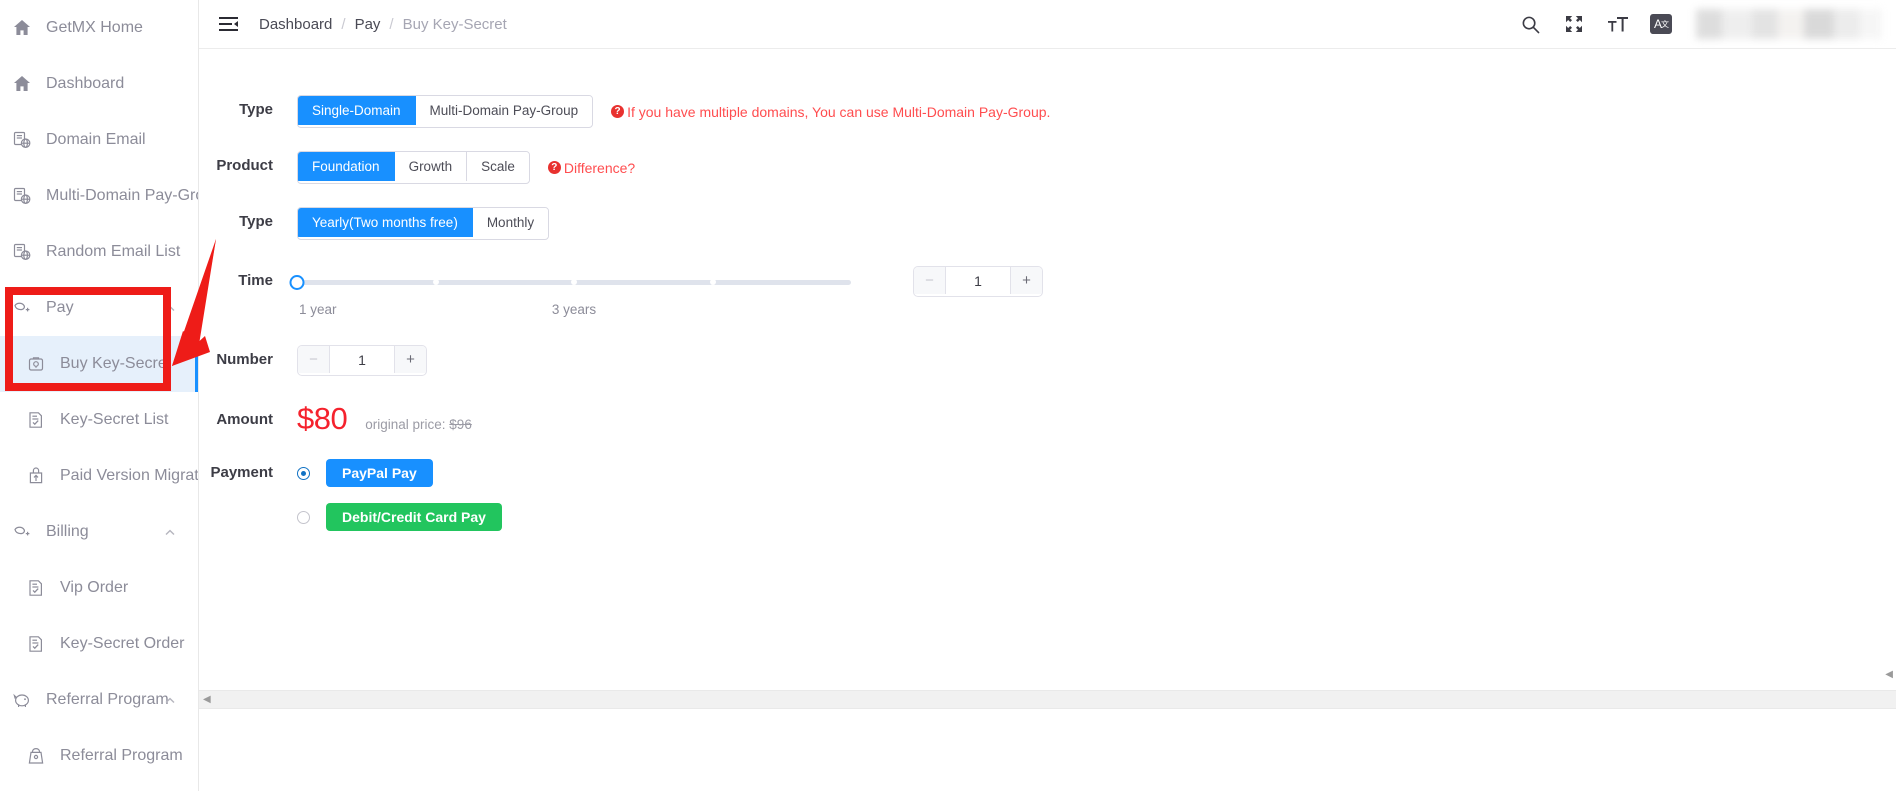  I want to click on product-option-growth: Growth, so click(431, 166).